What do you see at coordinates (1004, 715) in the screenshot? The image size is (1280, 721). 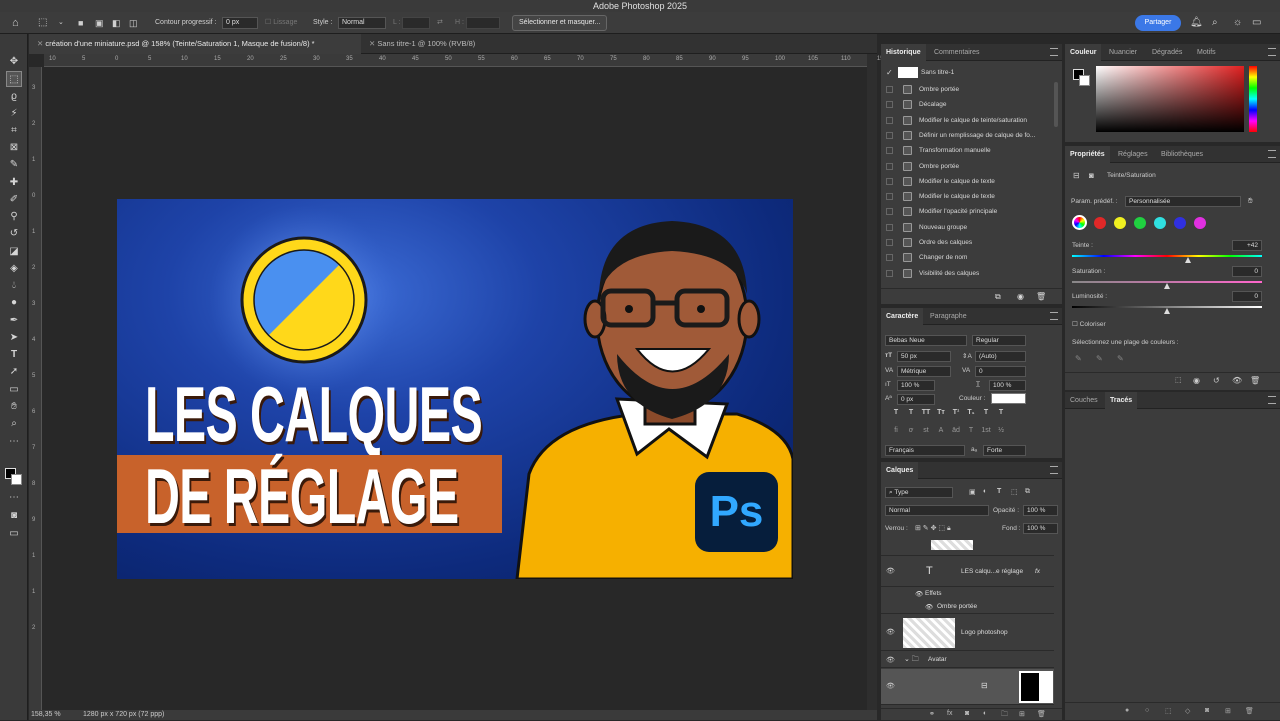 I see `group-icon: 🗀︎` at bounding box center [1004, 715].